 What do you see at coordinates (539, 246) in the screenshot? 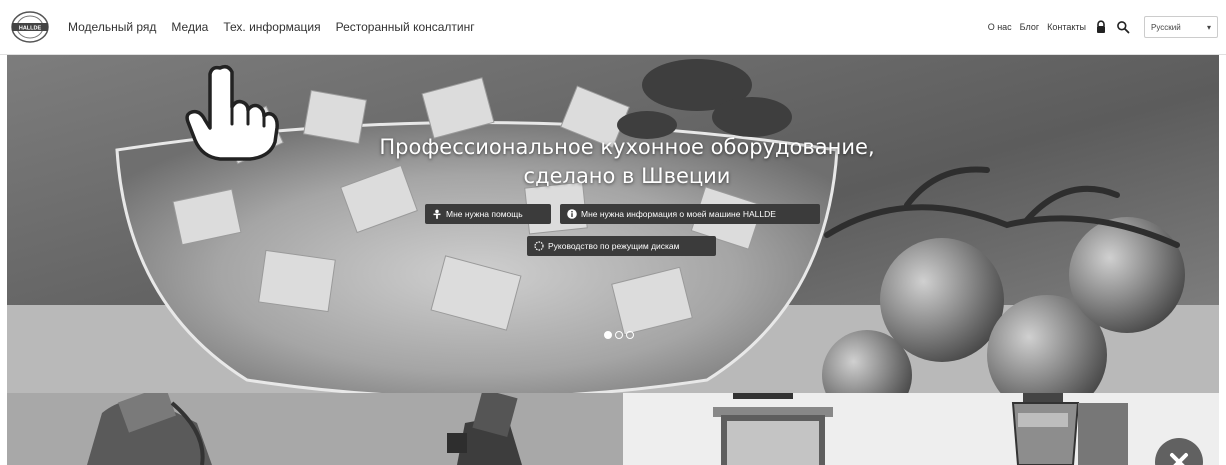
I see `cutting-disc-icon` at bounding box center [539, 246].